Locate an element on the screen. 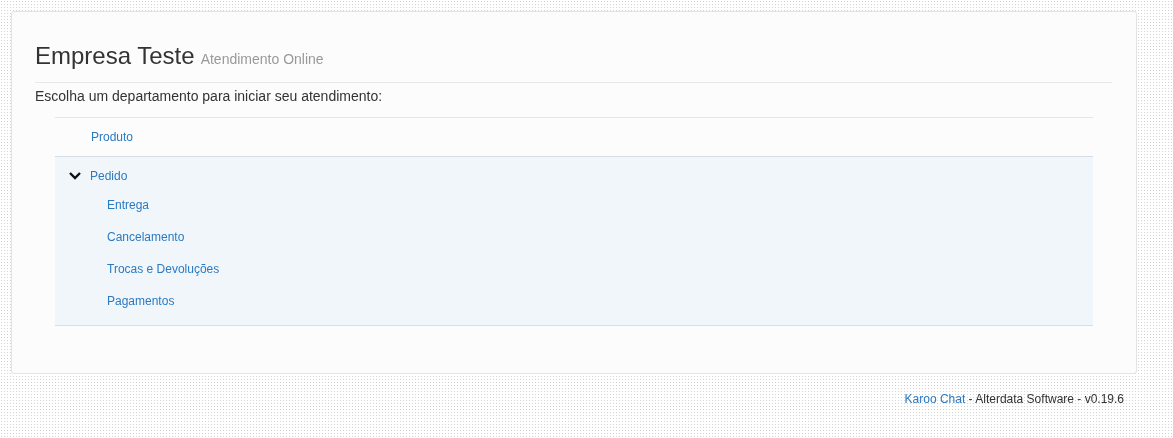 This screenshot has width=1173, height=438. subdepartment-link: Cancelamento is located at coordinates (146, 237).